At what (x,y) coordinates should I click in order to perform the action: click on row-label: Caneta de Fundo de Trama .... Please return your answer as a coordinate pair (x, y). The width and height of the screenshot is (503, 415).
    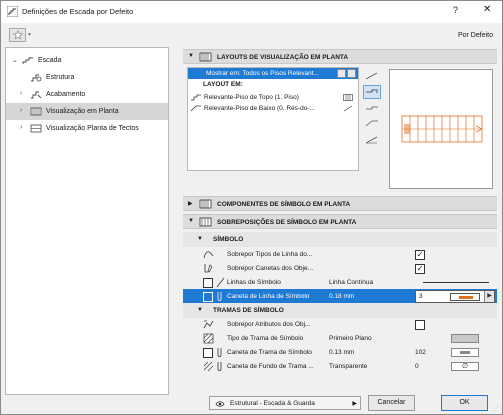
    Looking at the image, I should click on (270, 366).